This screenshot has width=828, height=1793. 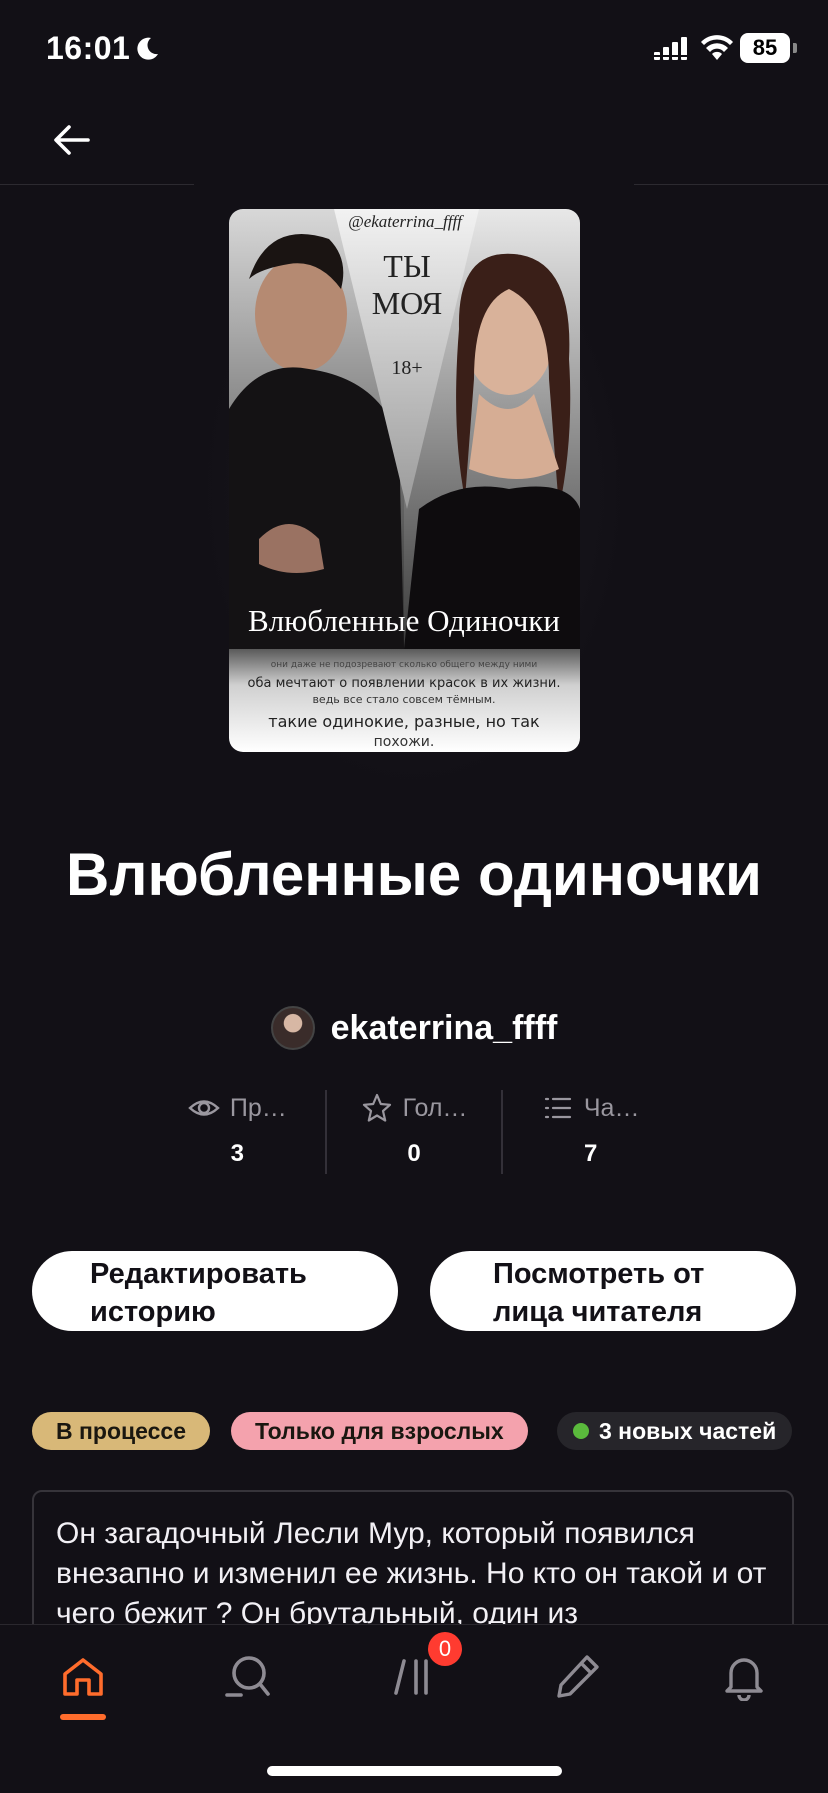 I want to click on home-icon, so click(x=83, y=1677).